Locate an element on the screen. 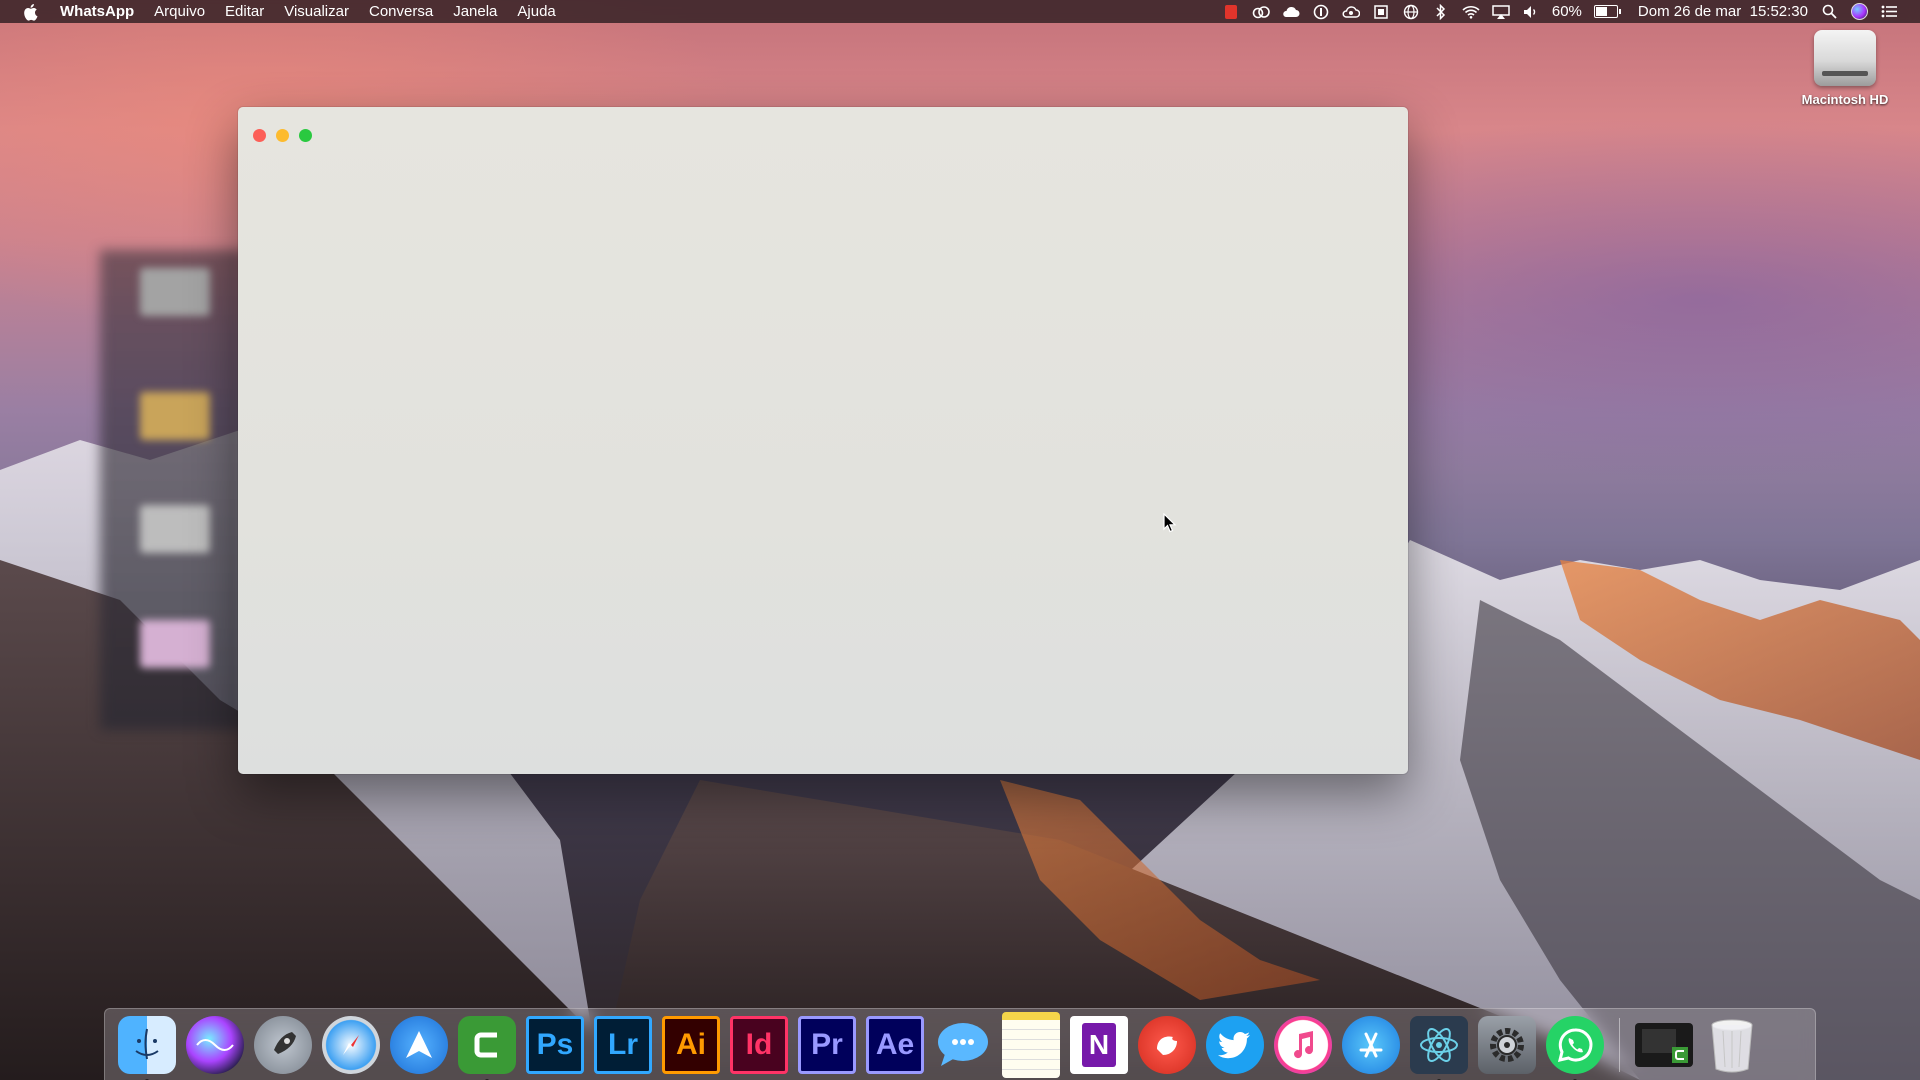  menubar-datetime: Dom 26 de mar 15:52:30 is located at coordinates (1723, 11).